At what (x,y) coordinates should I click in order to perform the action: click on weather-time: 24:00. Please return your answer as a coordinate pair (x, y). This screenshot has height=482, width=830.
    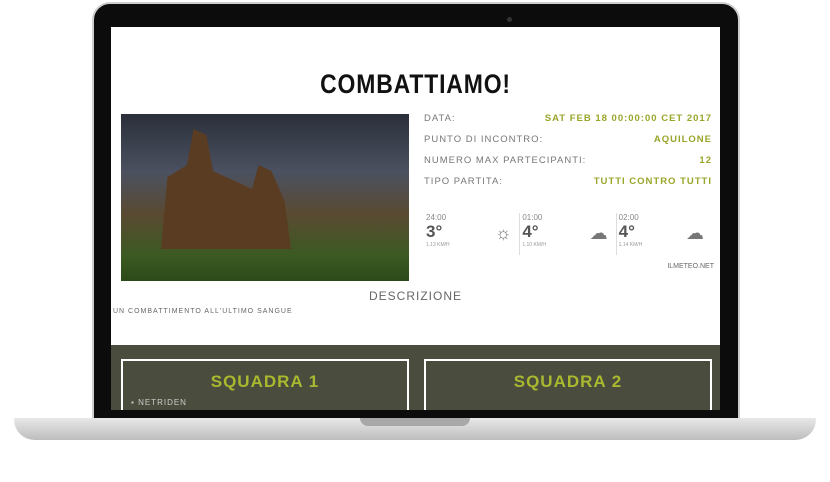
    Looking at the image, I should click on (436, 217).